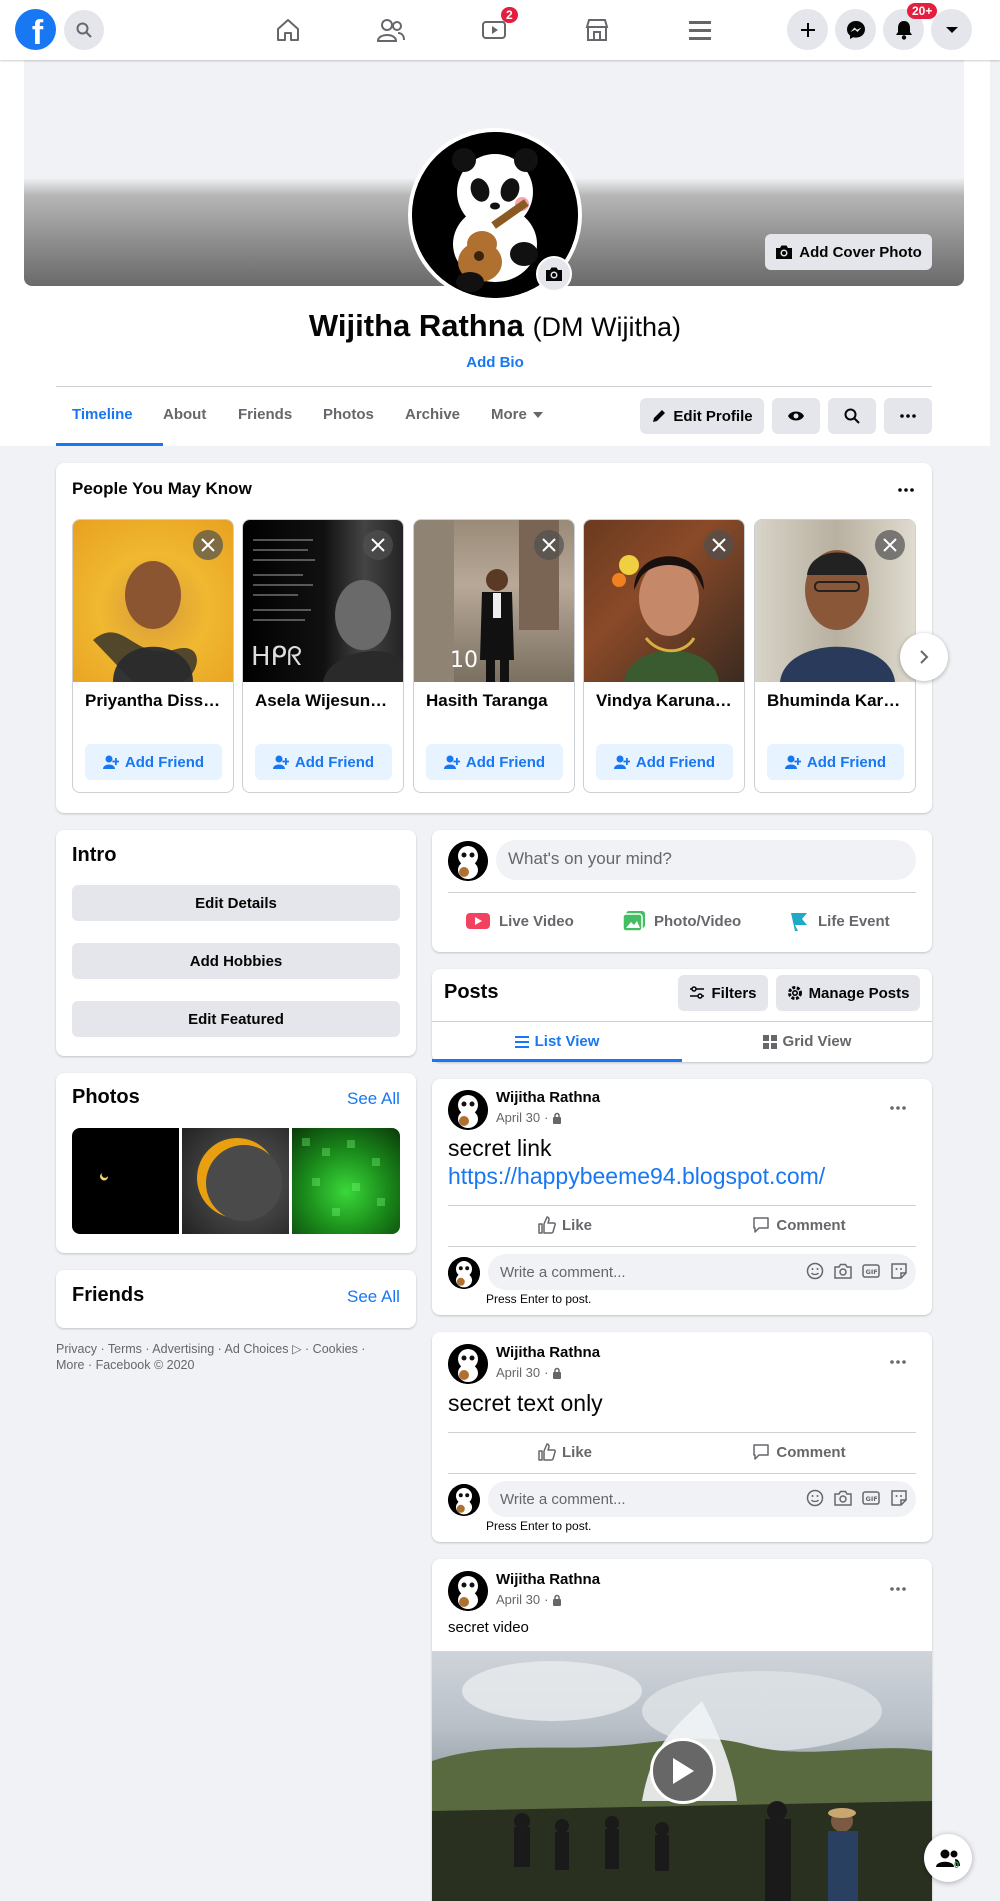  What do you see at coordinates (910, 26) in the screenshot?
I see `notifications-button: 20+` at bounding box center [910, 26].